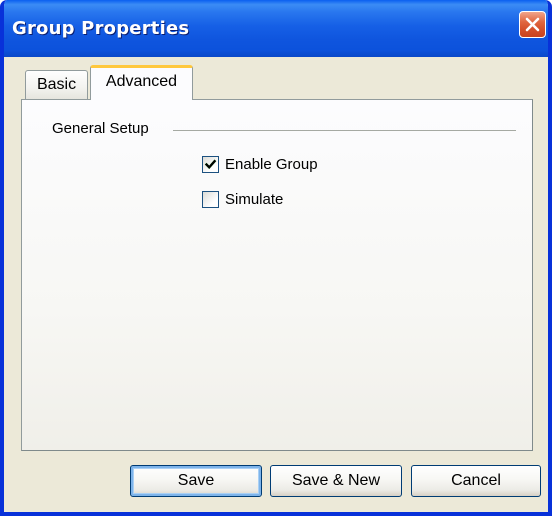  What do you see at coordinates (344, 130) in the screenshot?
I see `group-divider` at bounding box center [344, 130].